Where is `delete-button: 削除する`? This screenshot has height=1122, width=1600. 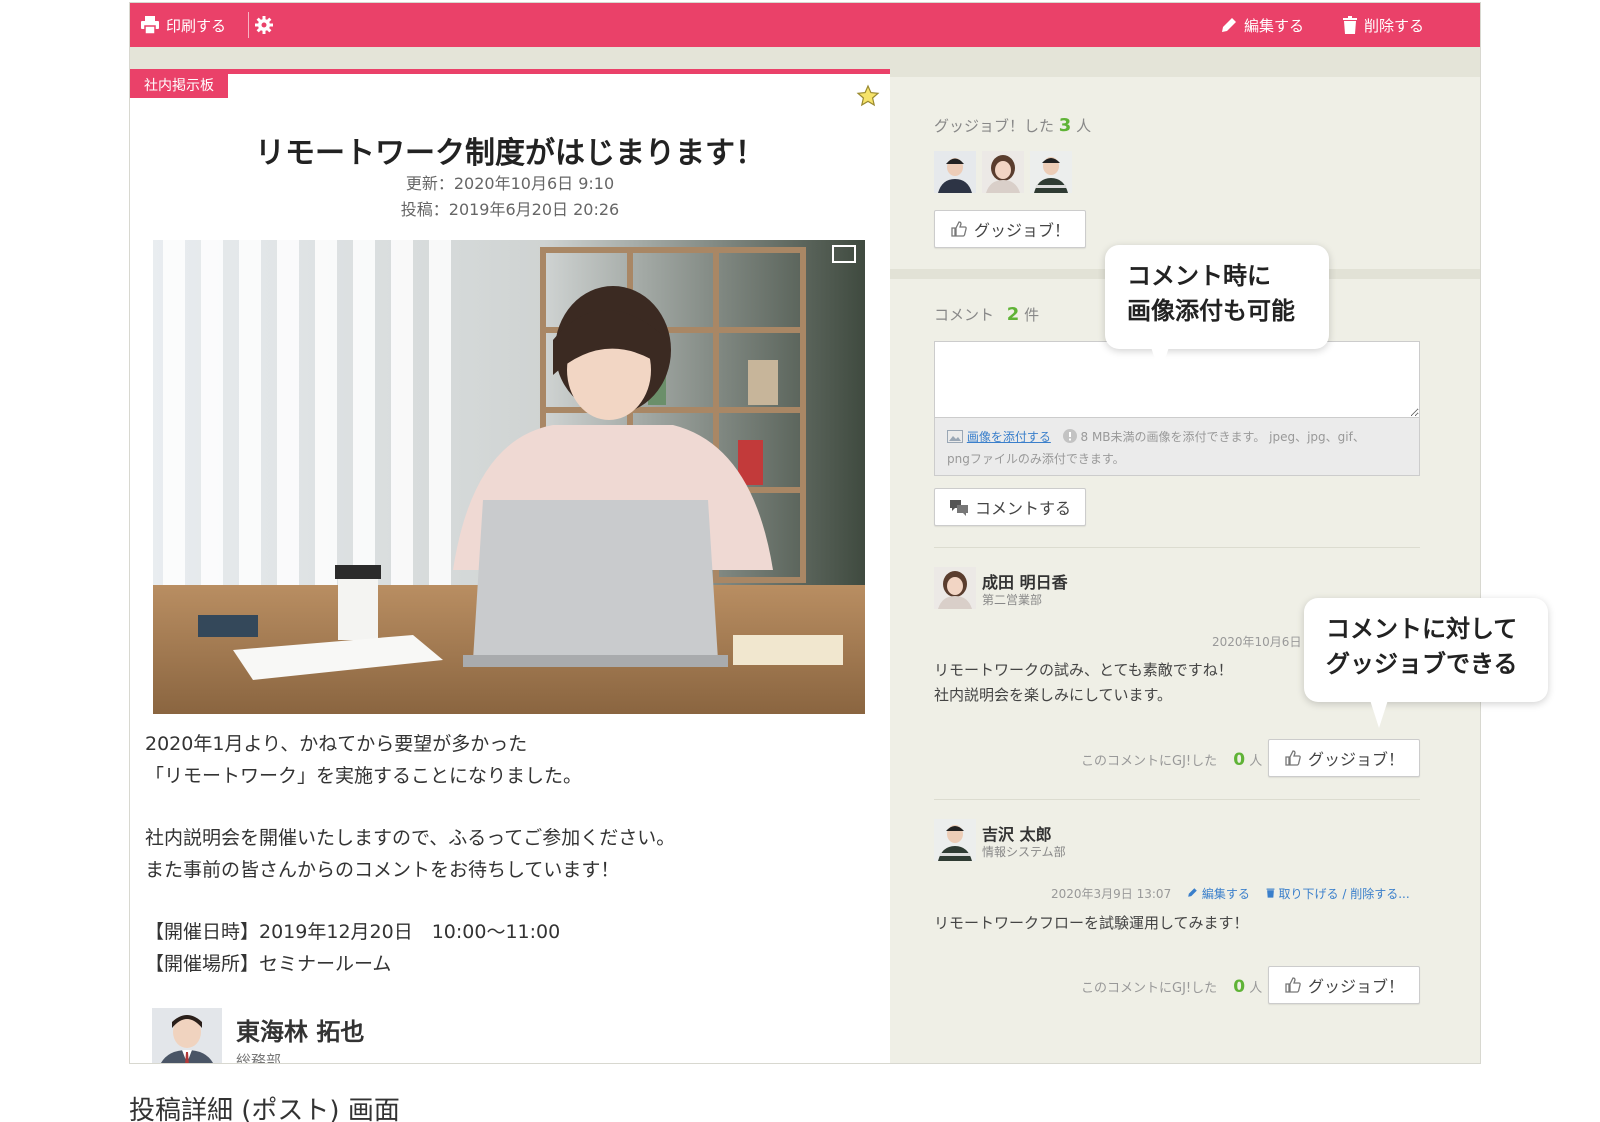
delete-button: 削除する is located at coordinates (1383, 25).